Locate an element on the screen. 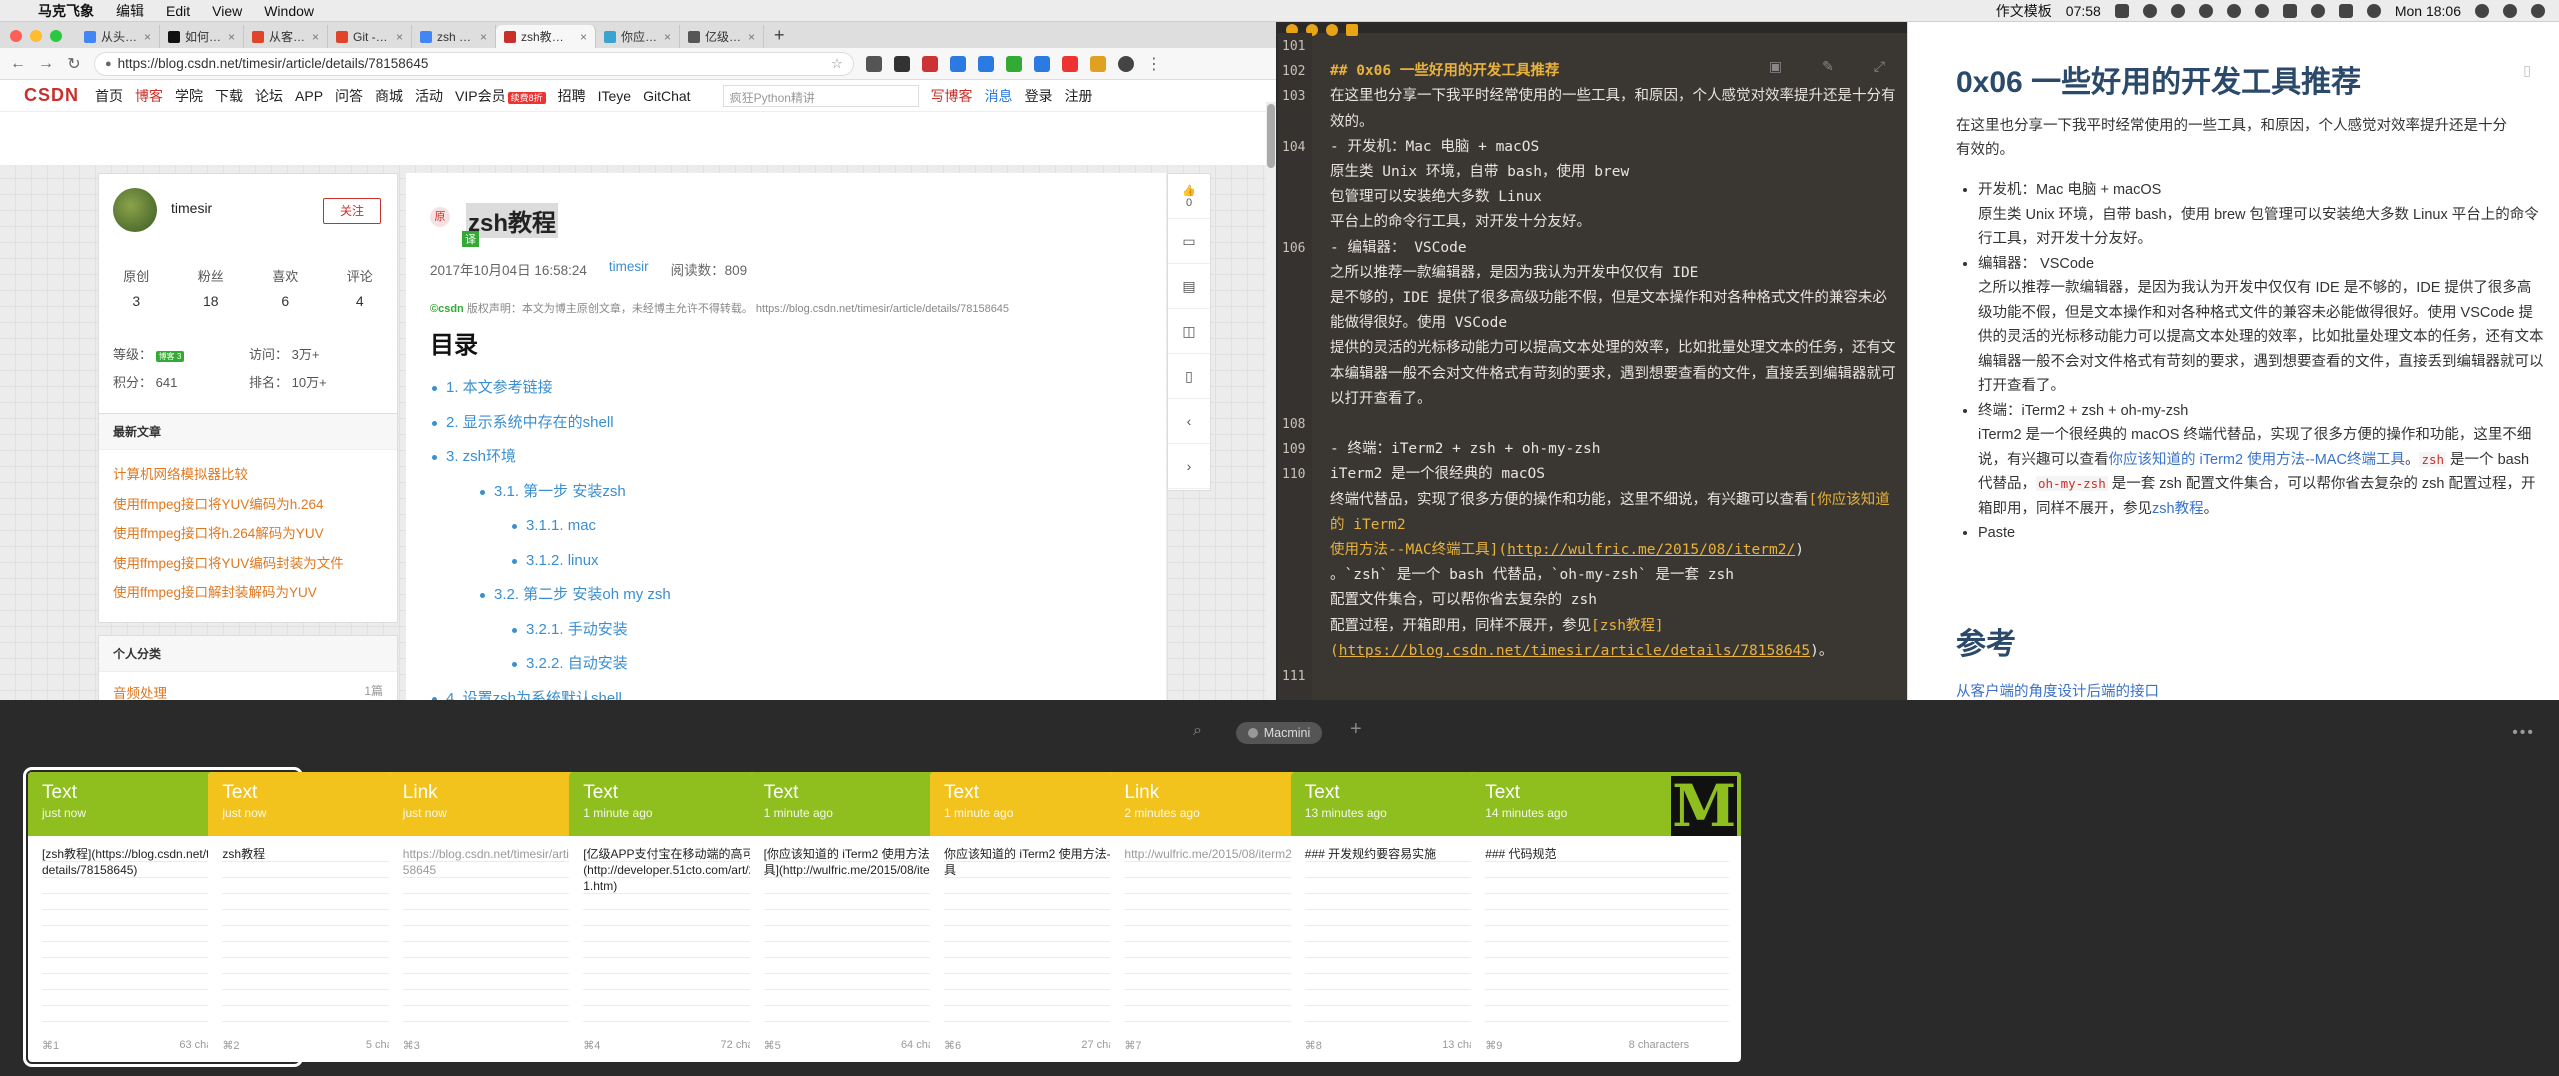 This screenshot has width=2559, height=1076. toc-item: 4. 设置zsh为系统默认shell is located at coordinates (790, 691).